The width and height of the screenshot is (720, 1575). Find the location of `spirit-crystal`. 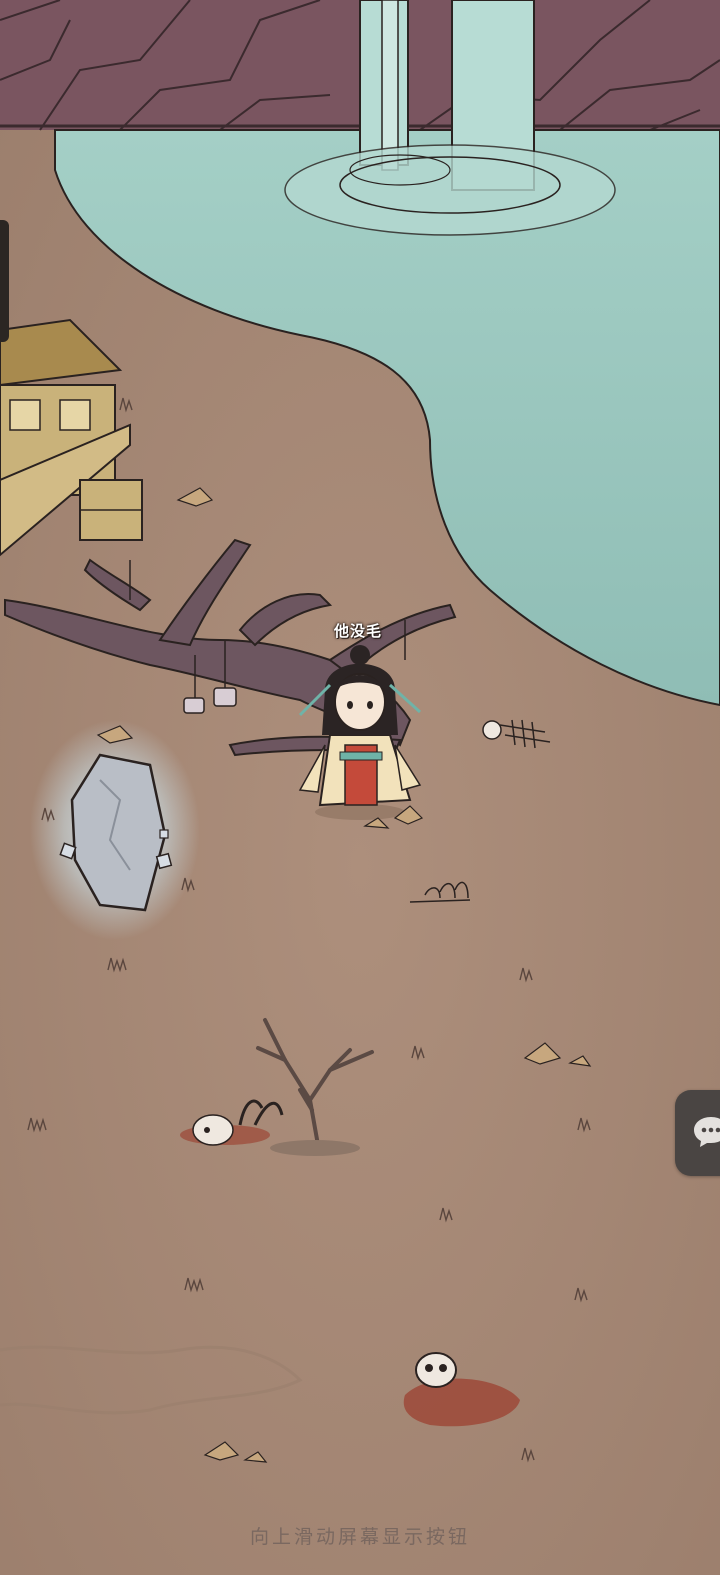

spirit-crystal is located at coordinates (115, 830).